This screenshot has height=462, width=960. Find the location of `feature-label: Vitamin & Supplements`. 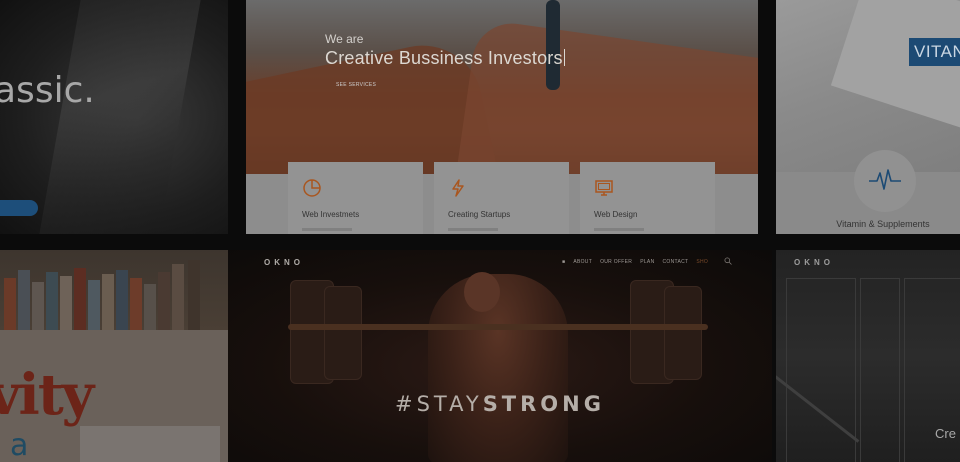

feature-label: Vitamin & Supplements is located at coordinates (883, 224).